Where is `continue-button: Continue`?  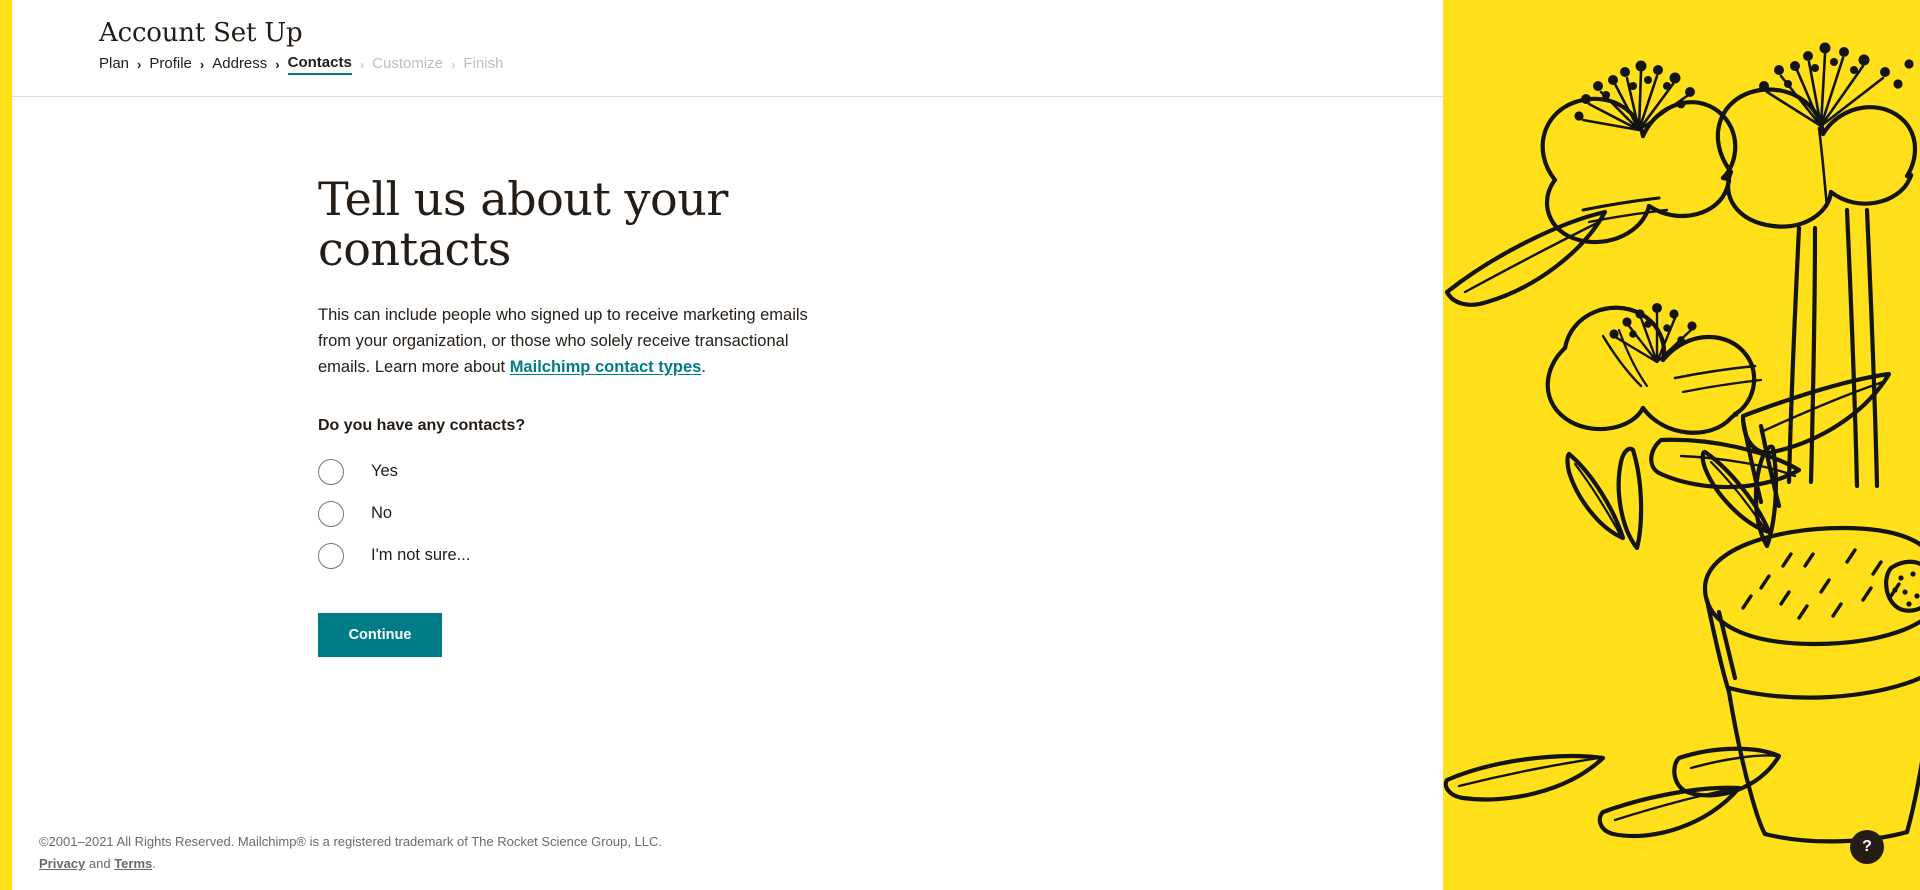
continue-button: Continue is located at coordinates (380, 634).